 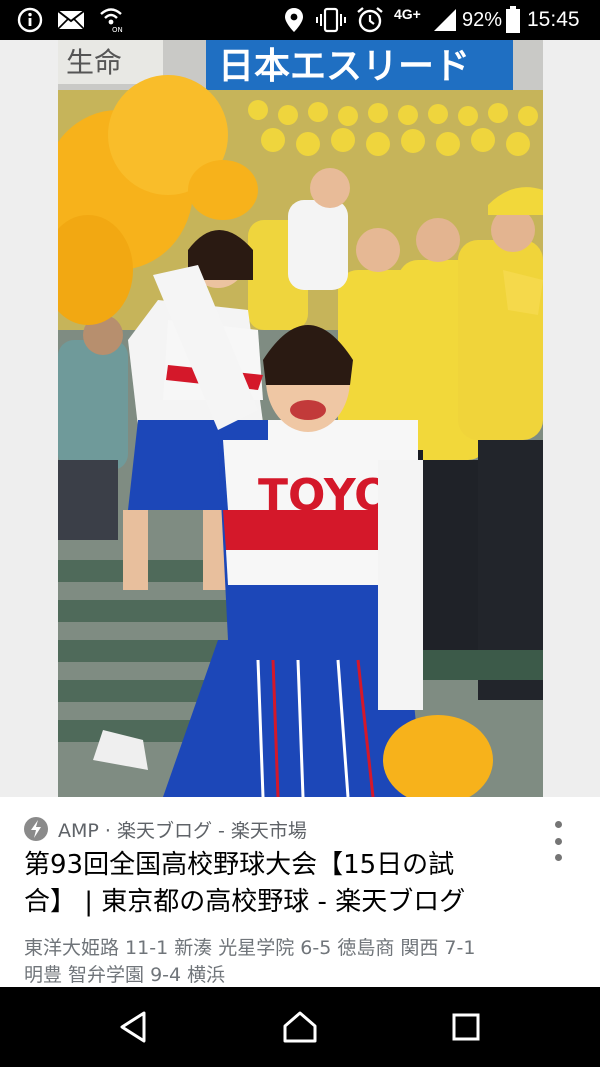 What do you see at coordinates (112, 20) in the screenshot?
I see `wifi-calling-icon: ON` at bounding box center [112, 20].